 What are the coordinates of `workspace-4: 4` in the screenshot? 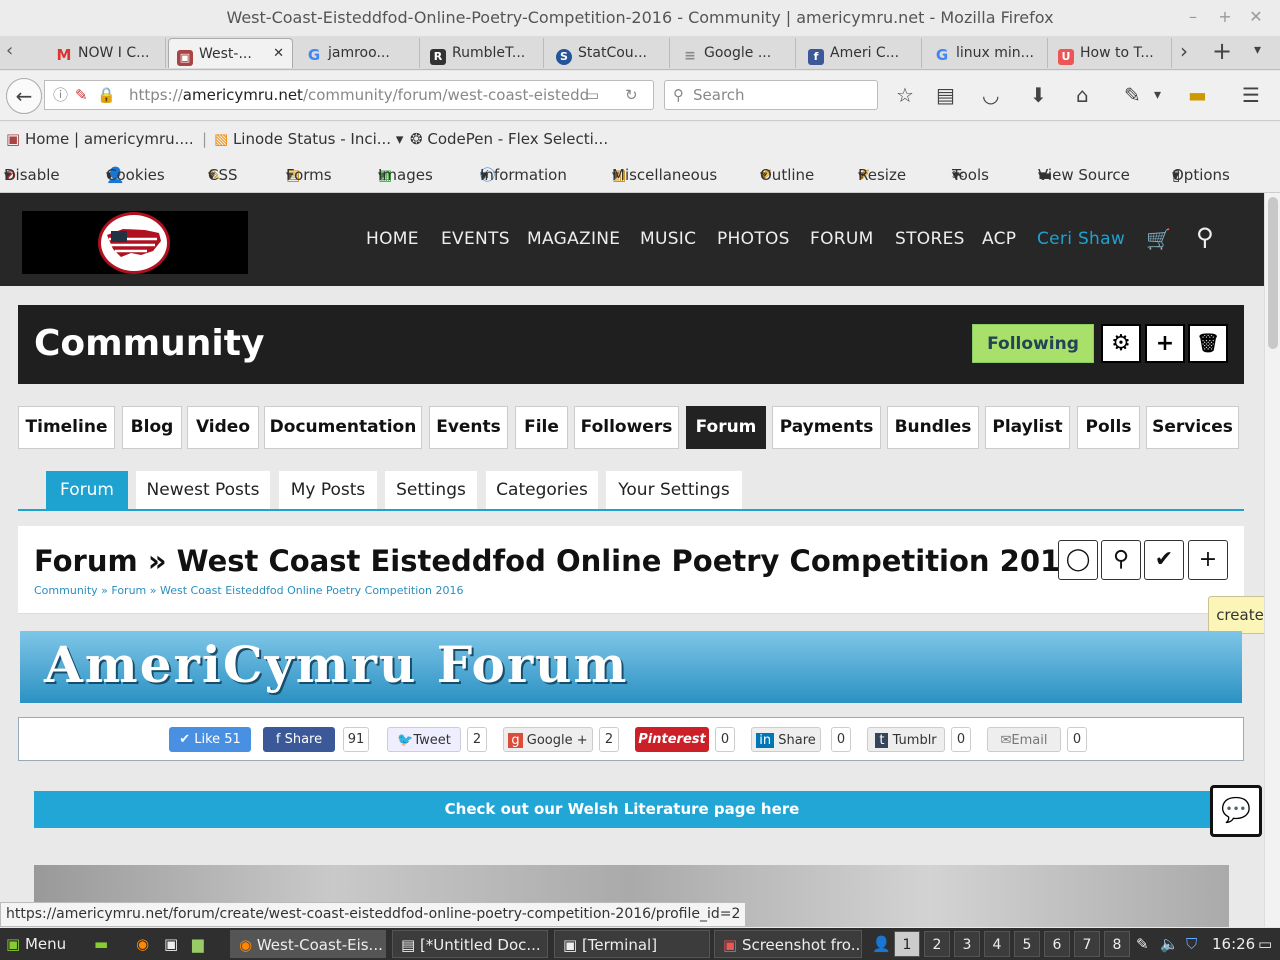 It's located at (997, 944).